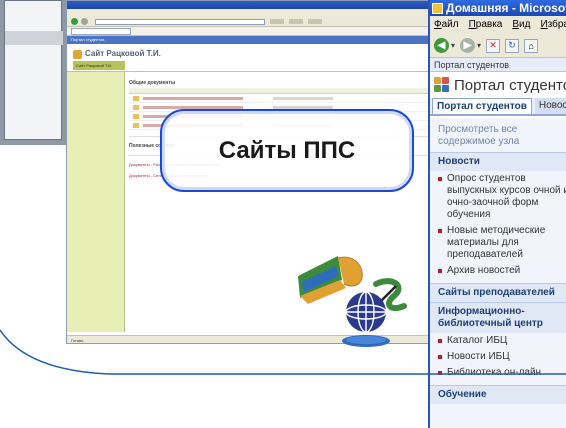 This screenshot has width=566, height=428. What do you see at coordinates (521, 25) in the screenshot?
I see `menu-view: Вид` at bounding box center [521, 25].